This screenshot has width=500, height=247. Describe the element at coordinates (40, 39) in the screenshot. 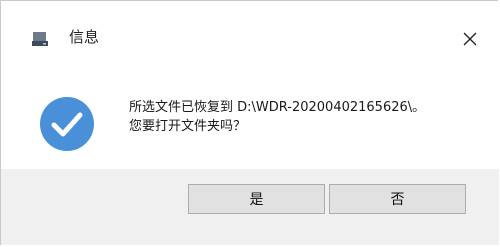

I see `app-drive-icon` at that location.